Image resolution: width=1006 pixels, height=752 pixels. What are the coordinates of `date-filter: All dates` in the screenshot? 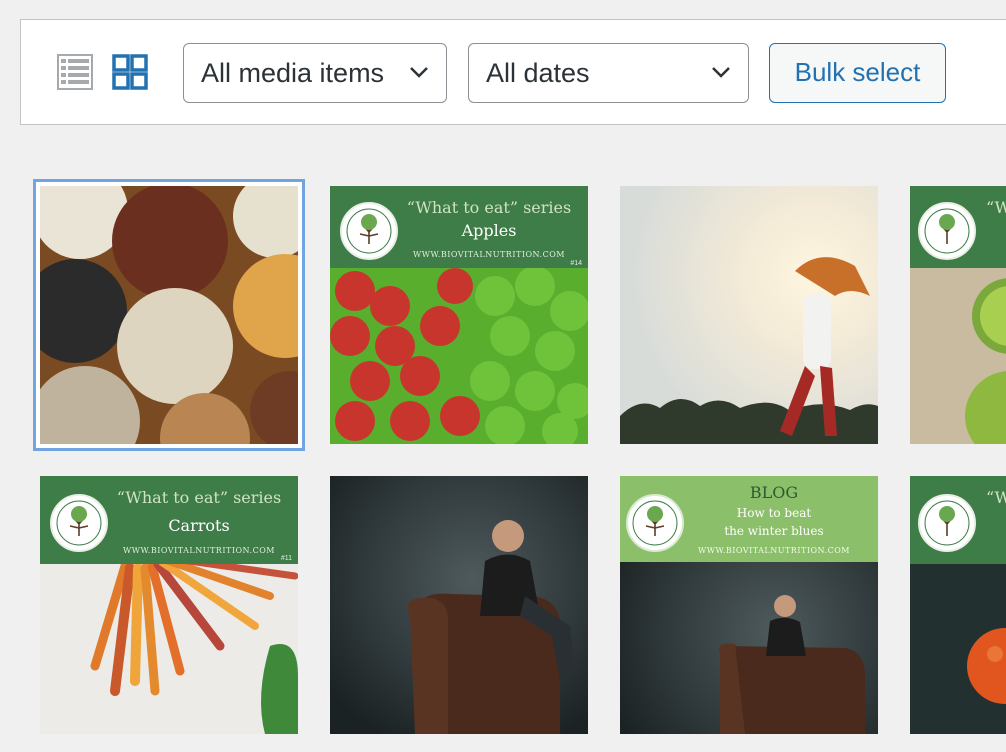 It's located at (608, 73).